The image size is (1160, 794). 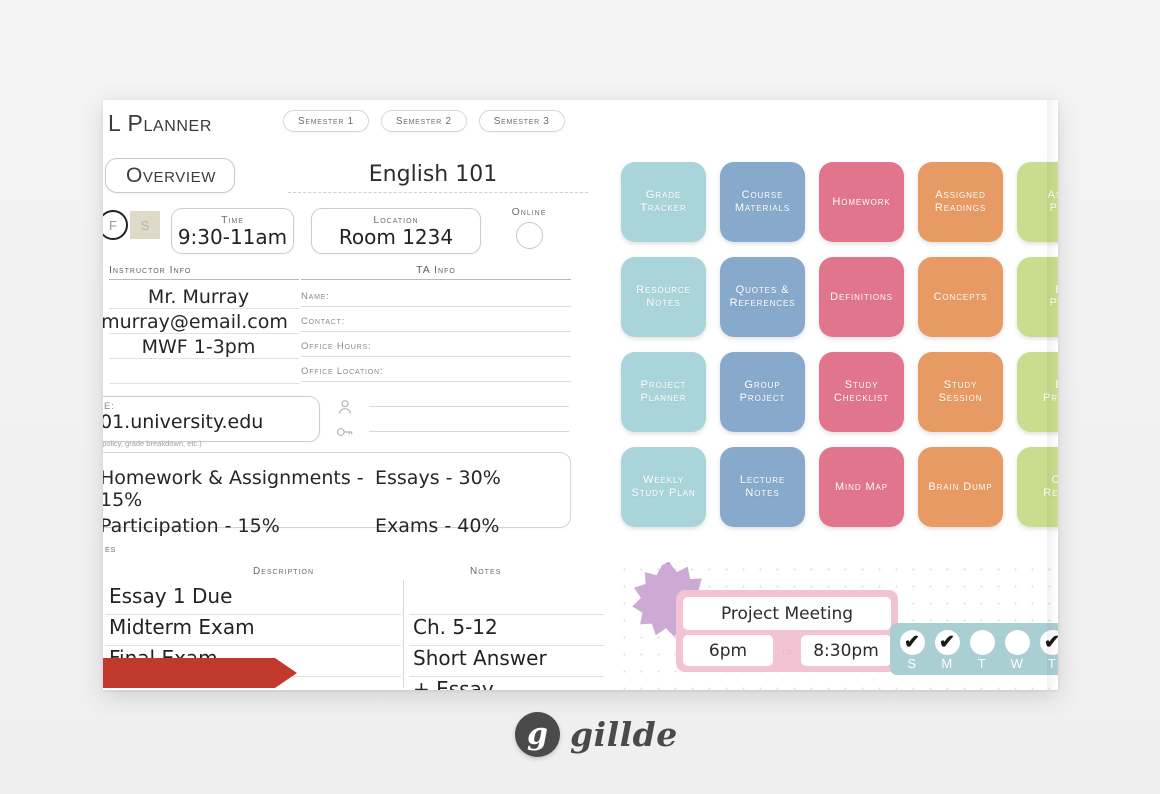 What do you see at coordinates (470, 489) in the screenshot?
I see `grading-item: Essays - 30%` at bounding box center [470, 489].